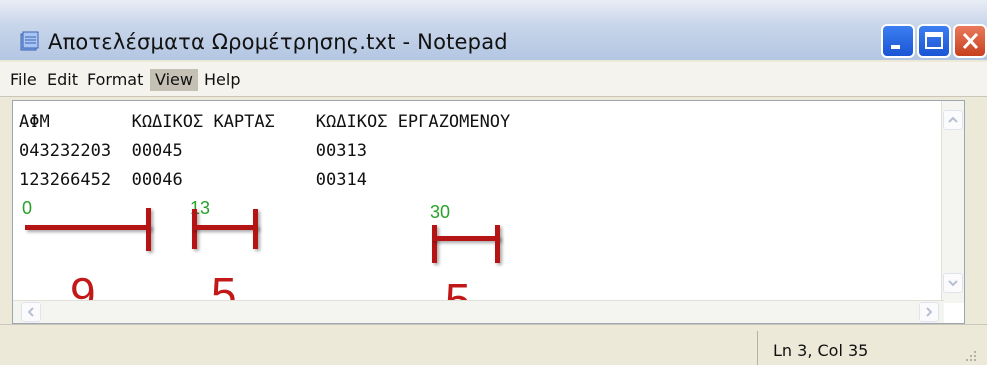 Image resolution: width=987 pixels, height=365 pixels. I want to click on menu-bar: File Edit Format View Help, so click(493, 79).